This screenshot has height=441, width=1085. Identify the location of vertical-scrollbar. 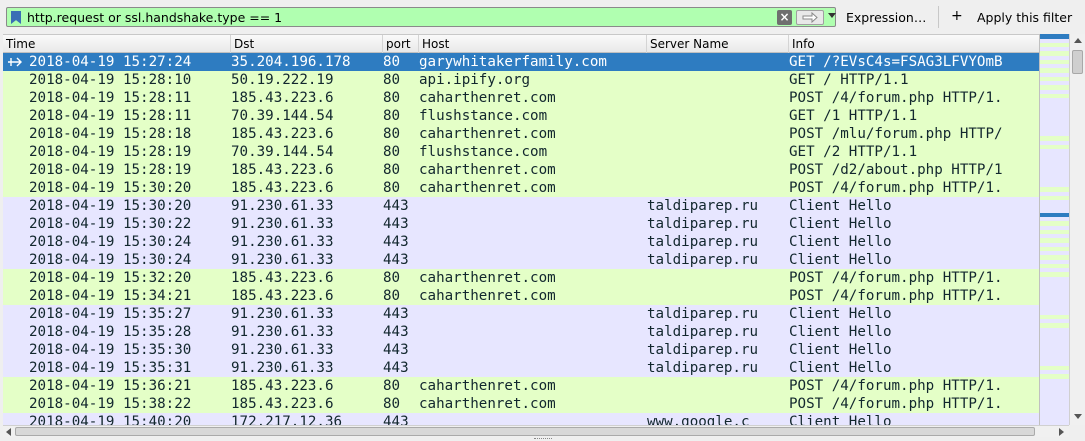
(1077, 229).